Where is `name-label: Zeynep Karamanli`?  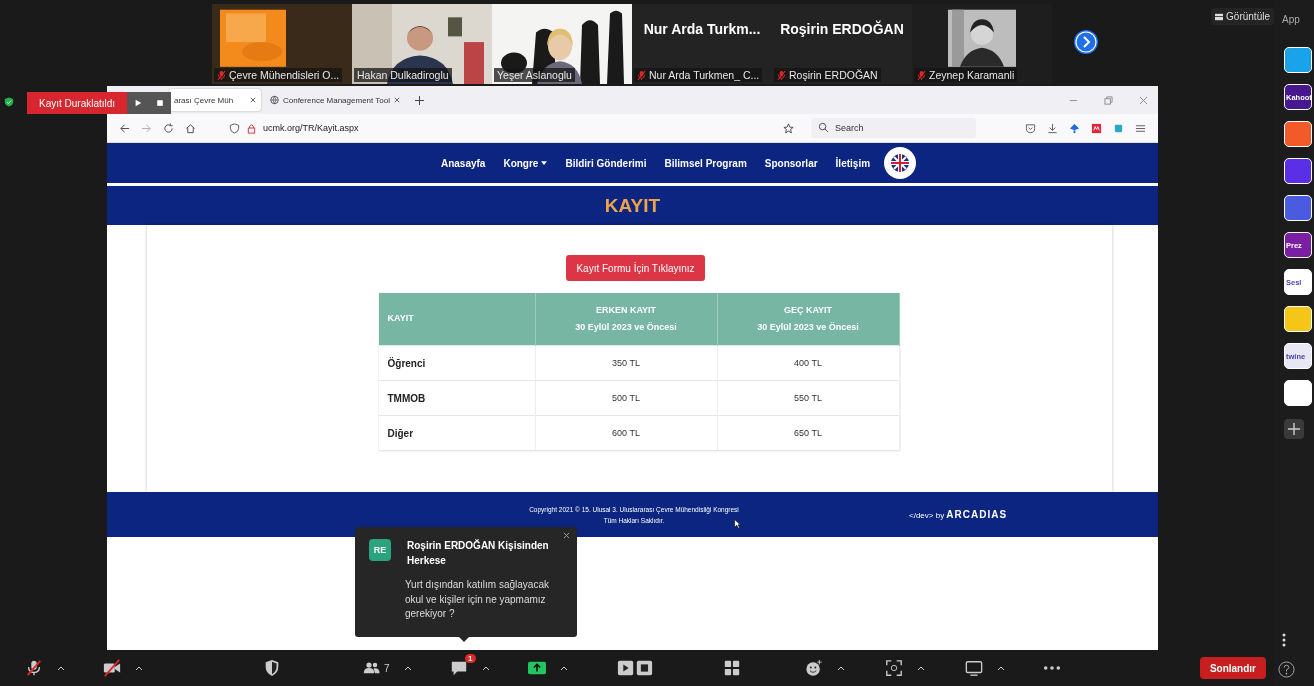 name-label: Zeynep Karamanli is located at coordinates (966, 75).